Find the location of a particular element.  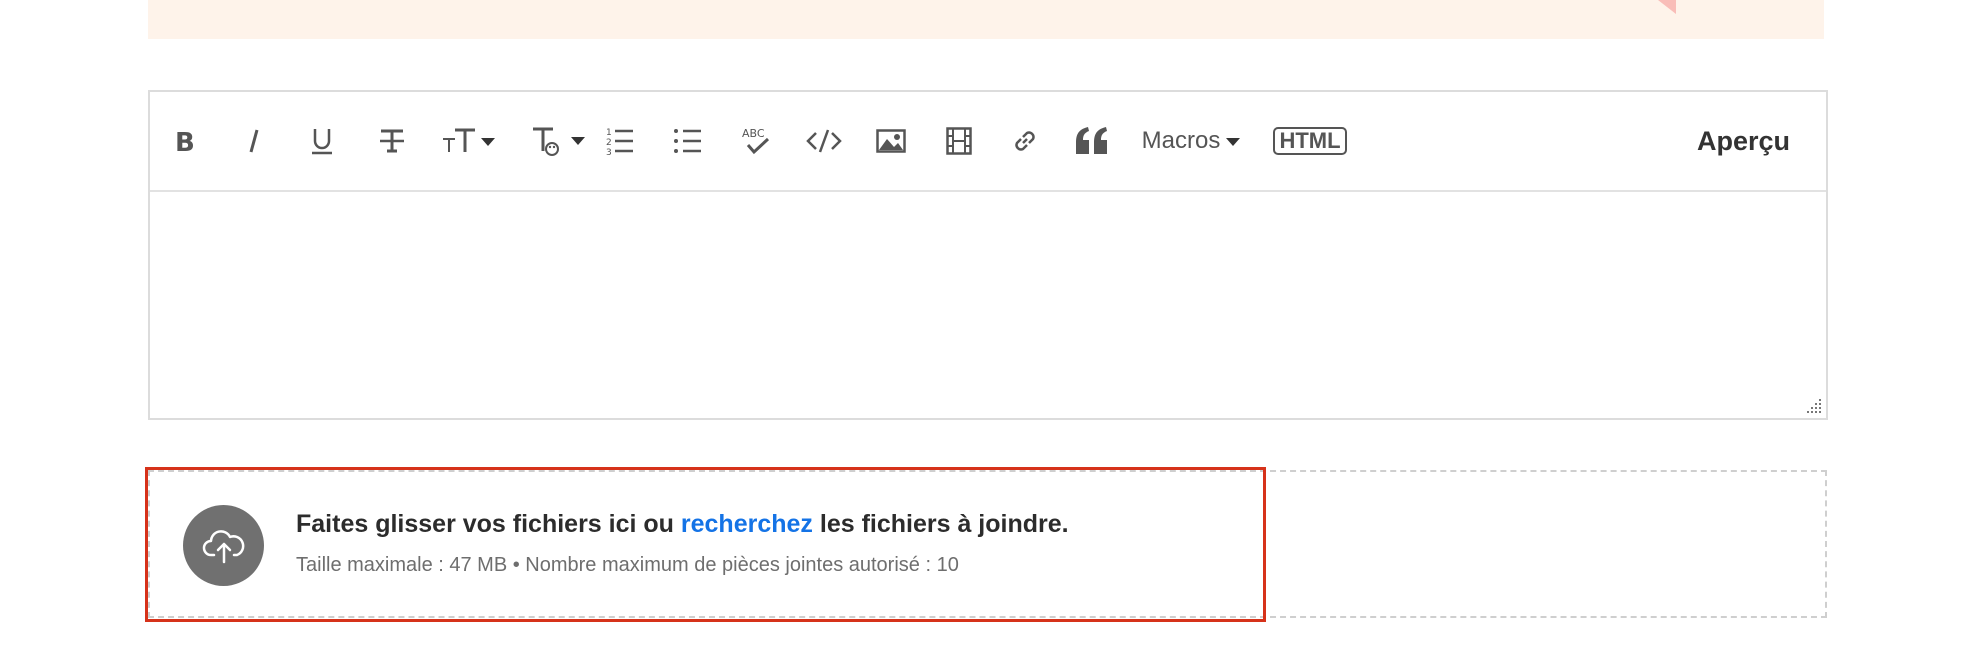

film-icon is located at coordinates (959, 141).